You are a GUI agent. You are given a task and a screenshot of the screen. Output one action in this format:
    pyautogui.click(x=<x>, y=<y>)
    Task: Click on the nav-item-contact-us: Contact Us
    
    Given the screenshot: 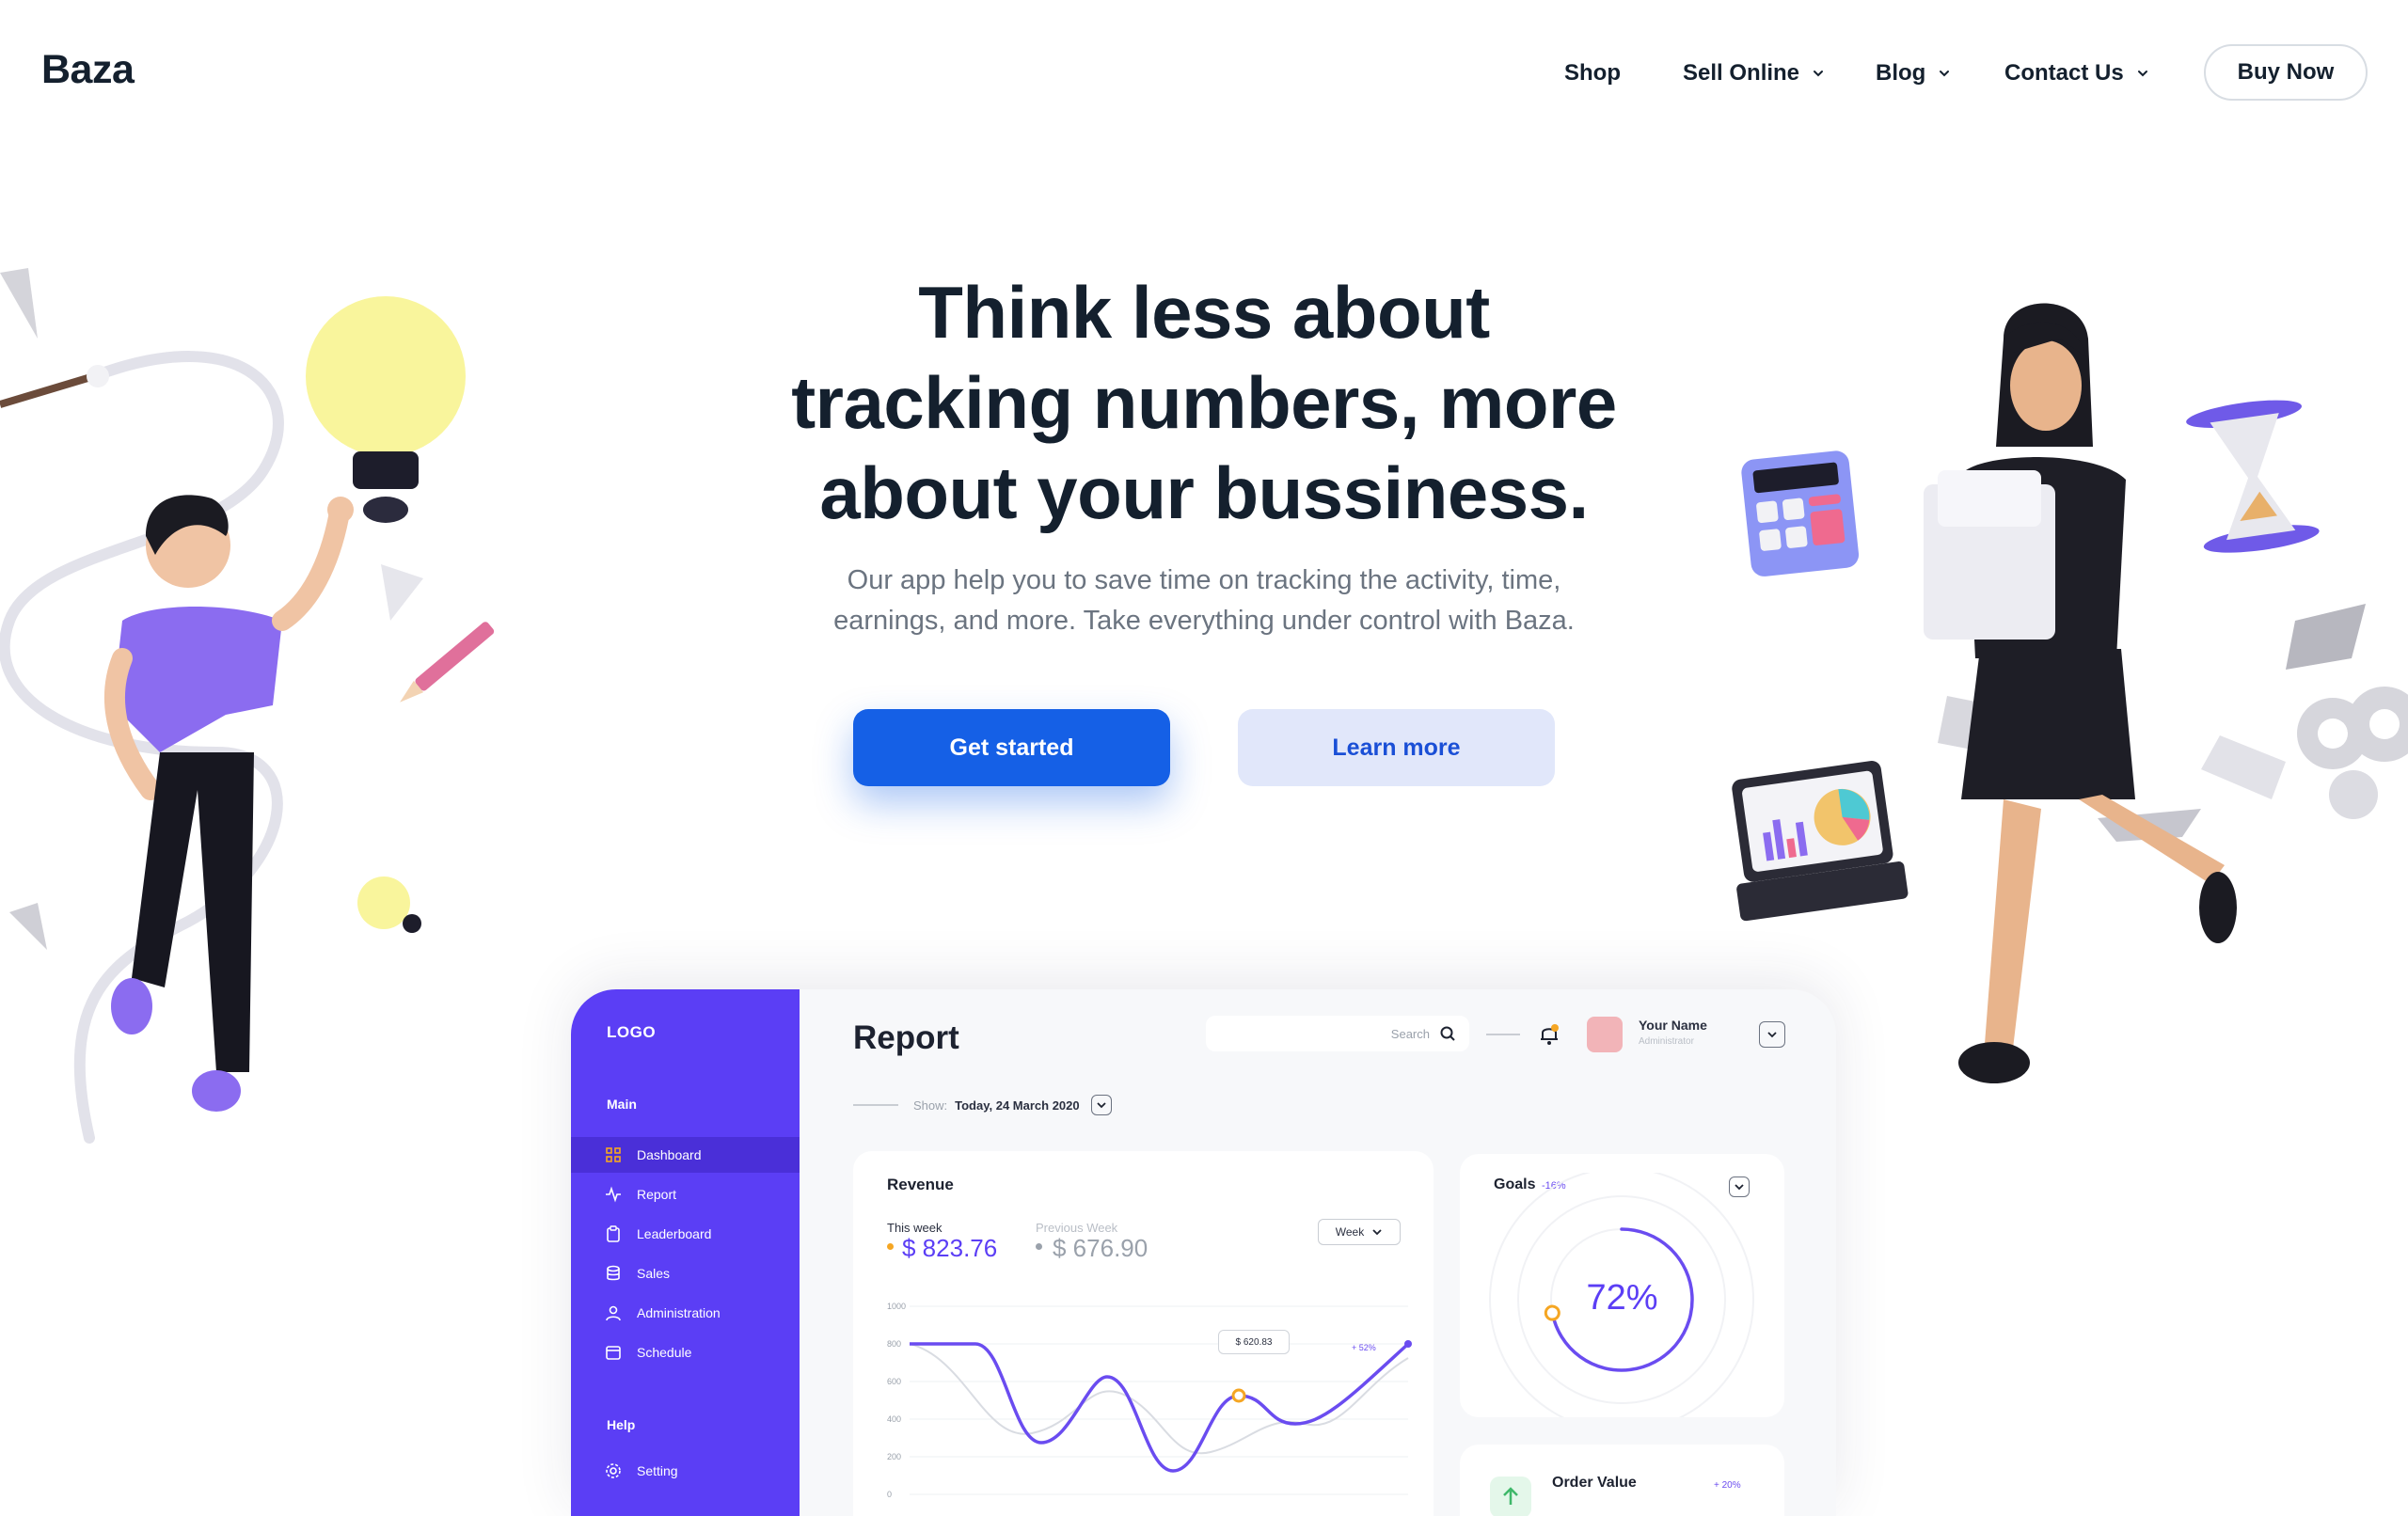 What is the action you would take?
    pyautogui.click(x=2076, y=73)
    